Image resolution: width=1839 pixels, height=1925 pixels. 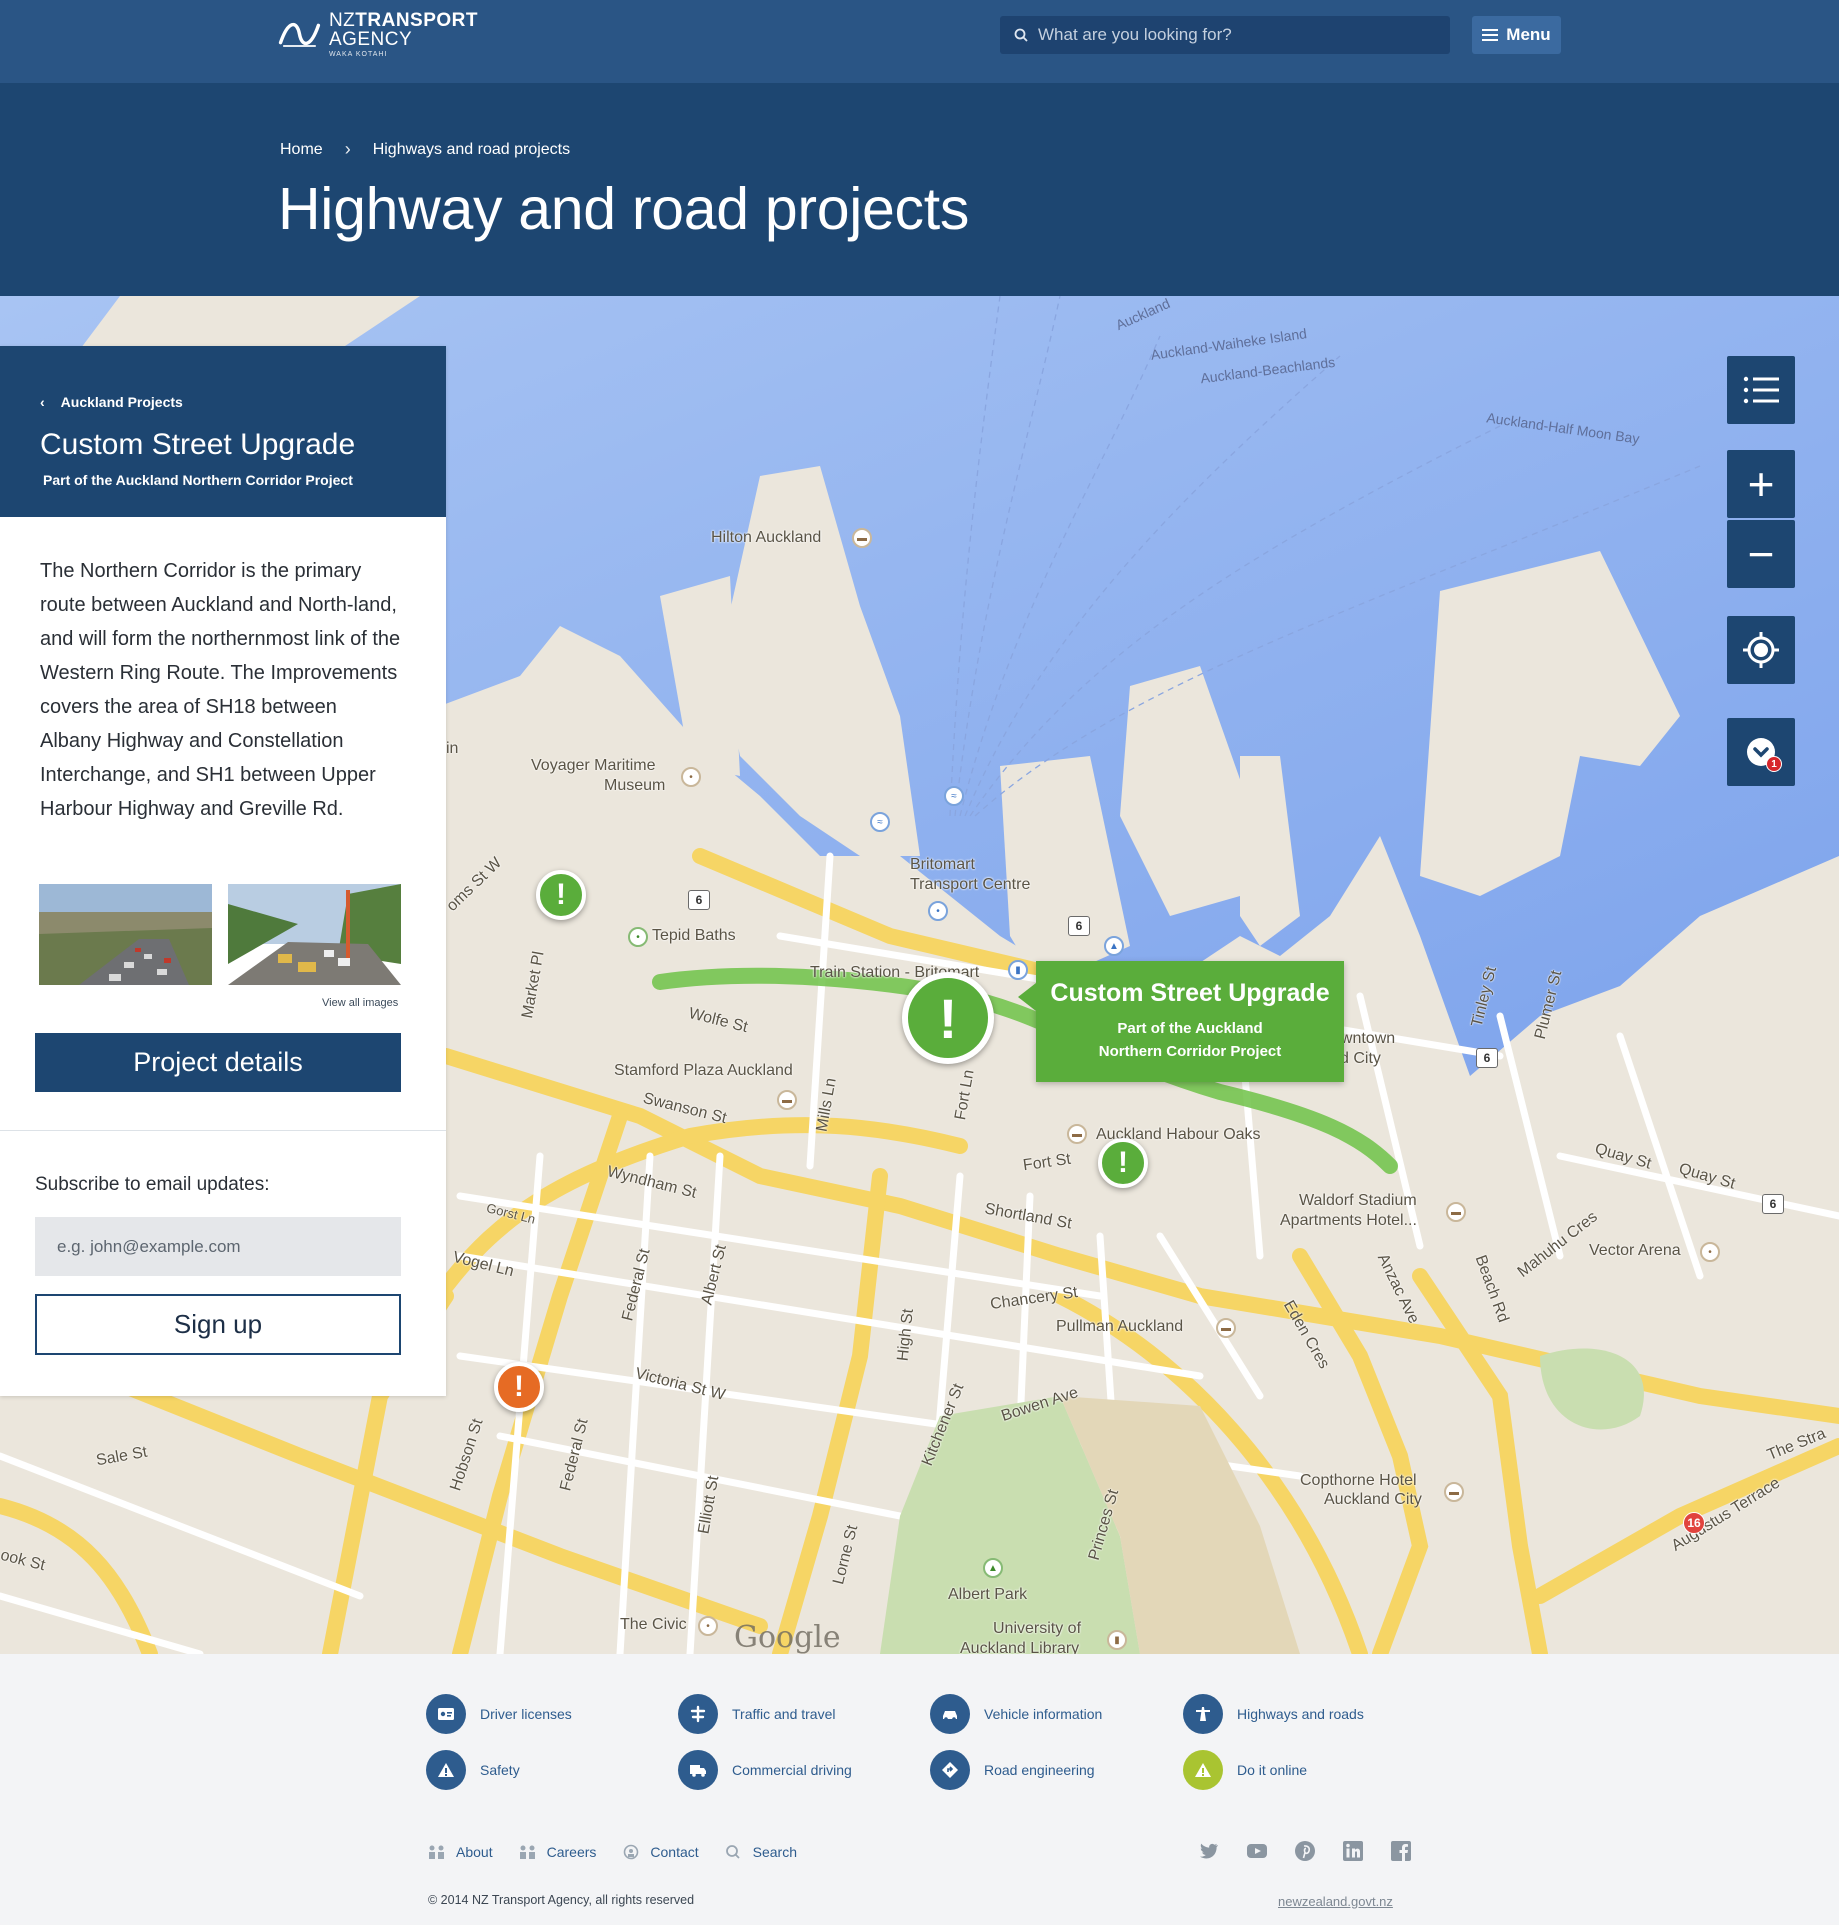 What do you see at coordinates (988, 1594) in the screenshot?
I see `map-label: Albert Park` at bounding box center [988, 1594].